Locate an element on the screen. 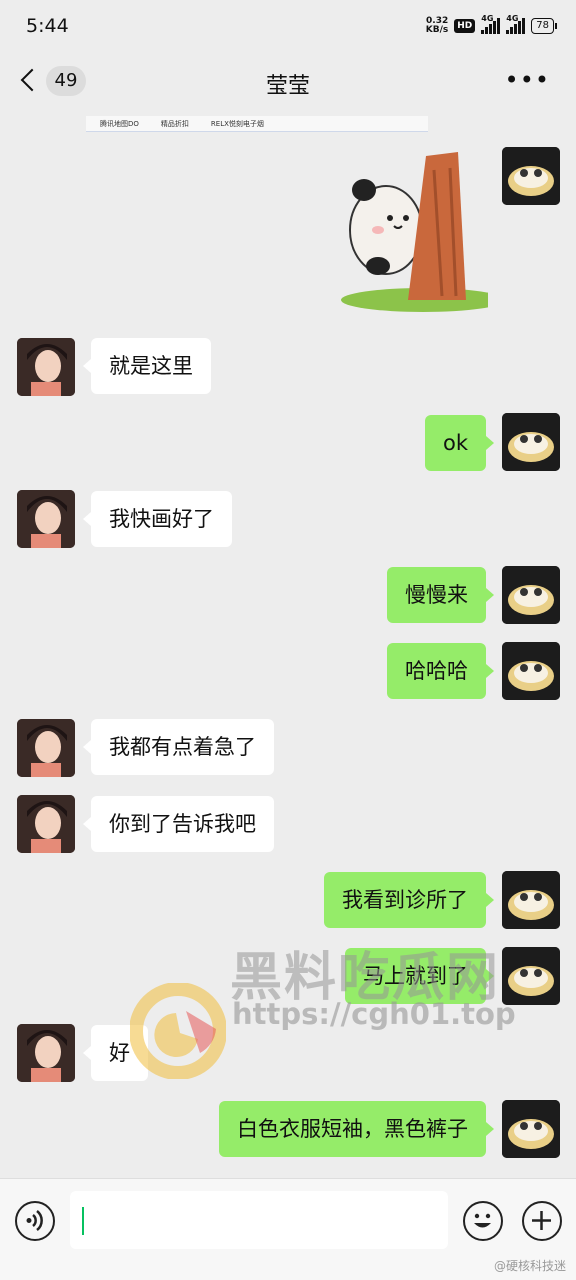  more-dots-icon: ••• is located at coordinates (527, 80).